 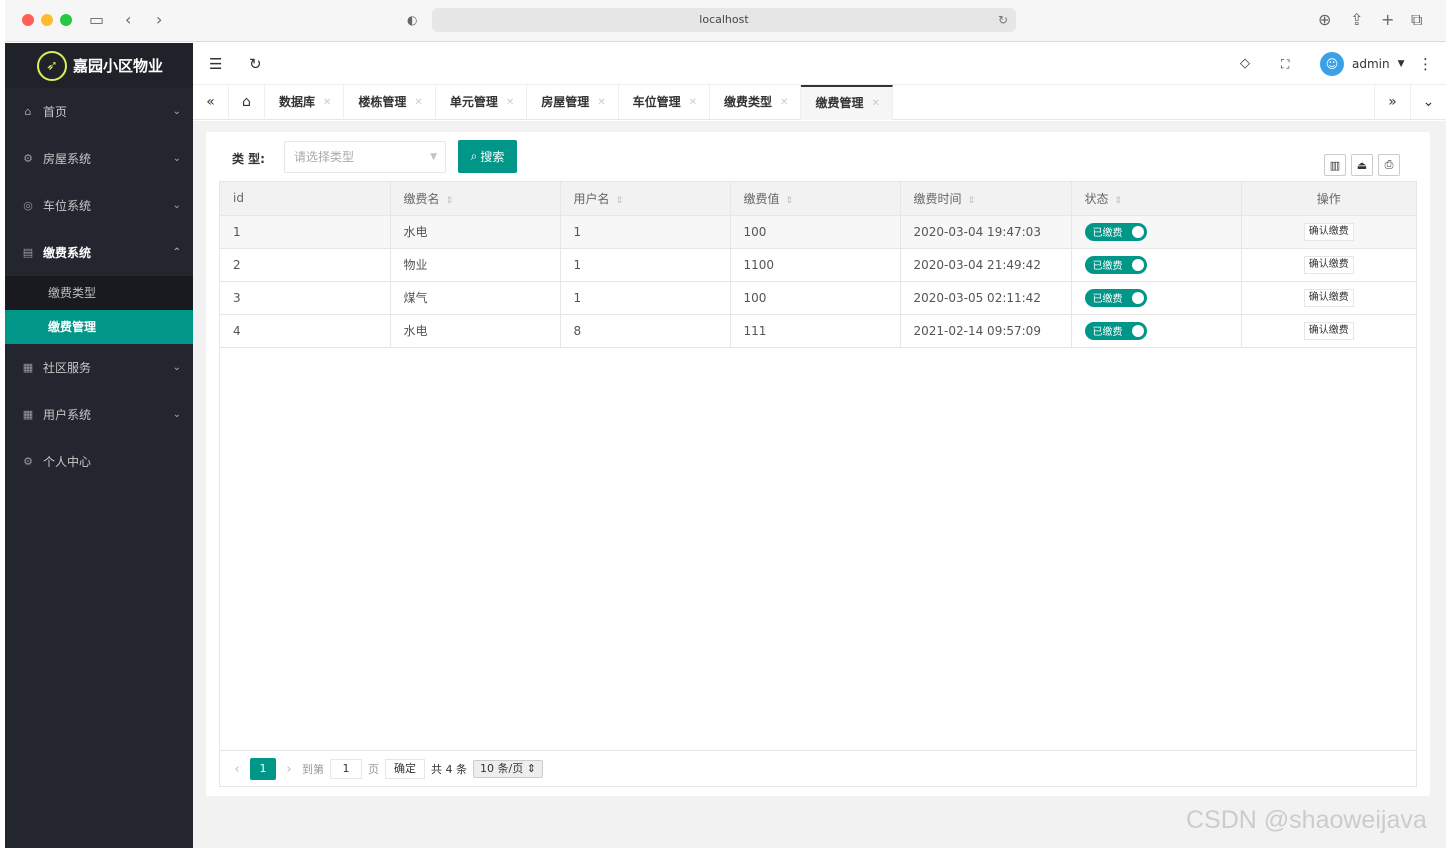 What do you see at coordinates (99, 158) in the screenshot?
I see `sidebar-item-housing: ⚙ 房屋系统 ⌄` at bounding box center [99, 158].